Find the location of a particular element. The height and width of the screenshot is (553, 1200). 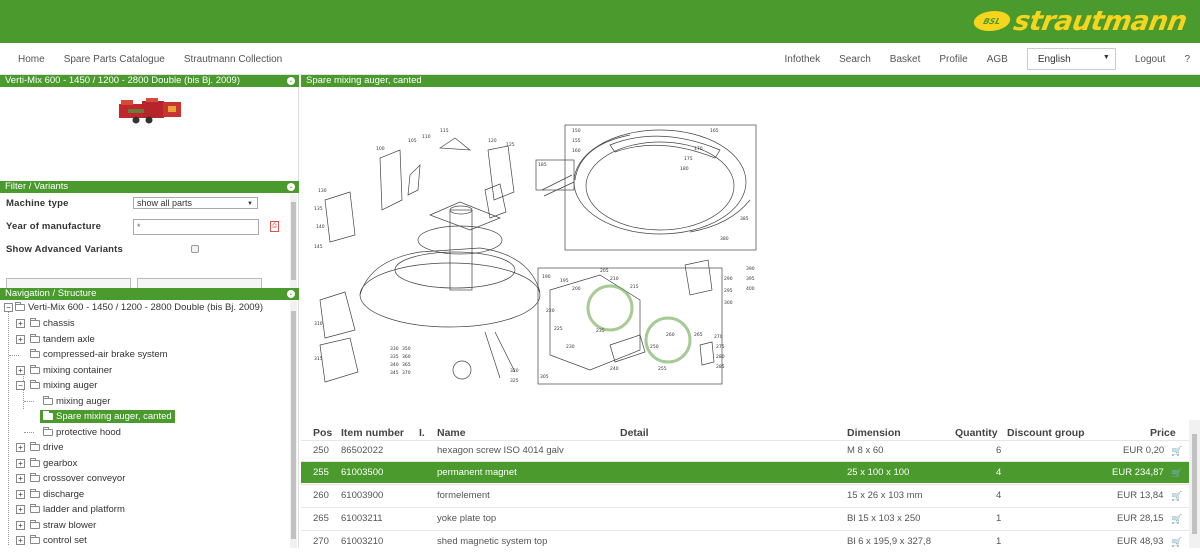

pdf-icon: ⎙ is located at coordinates (274, 226).